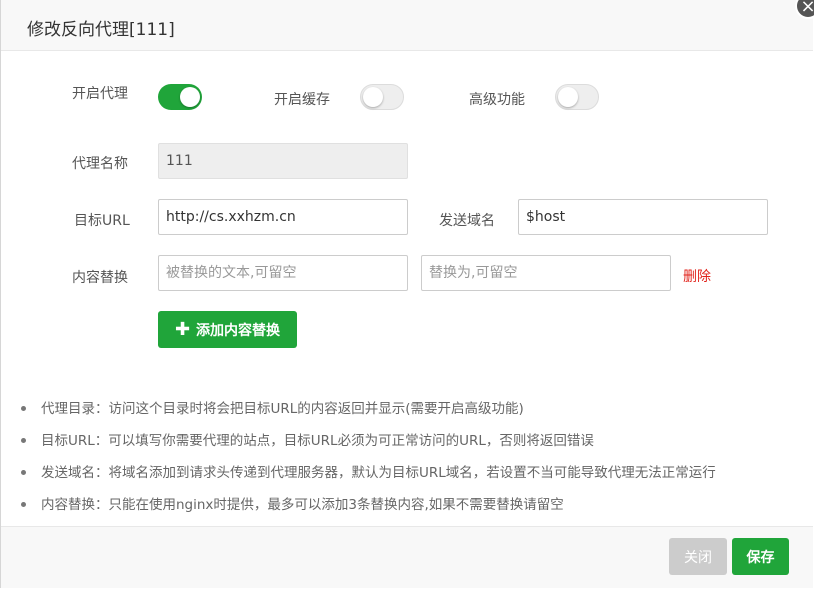 The width and height of the screenshot is (814, 589). What do you see at coordinates (760, 556) in the screenshot?
I see `save-button: 保存` at bounding box center [760, 556].